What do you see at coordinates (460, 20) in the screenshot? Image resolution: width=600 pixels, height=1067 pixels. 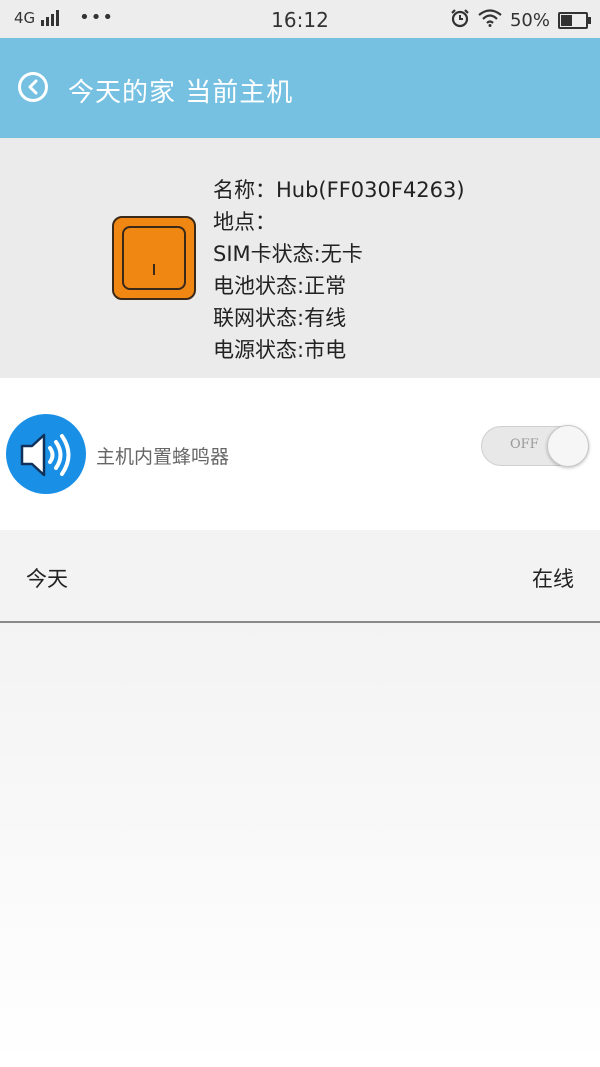 I see `alarm-icon` at bounding box center [460, 20].